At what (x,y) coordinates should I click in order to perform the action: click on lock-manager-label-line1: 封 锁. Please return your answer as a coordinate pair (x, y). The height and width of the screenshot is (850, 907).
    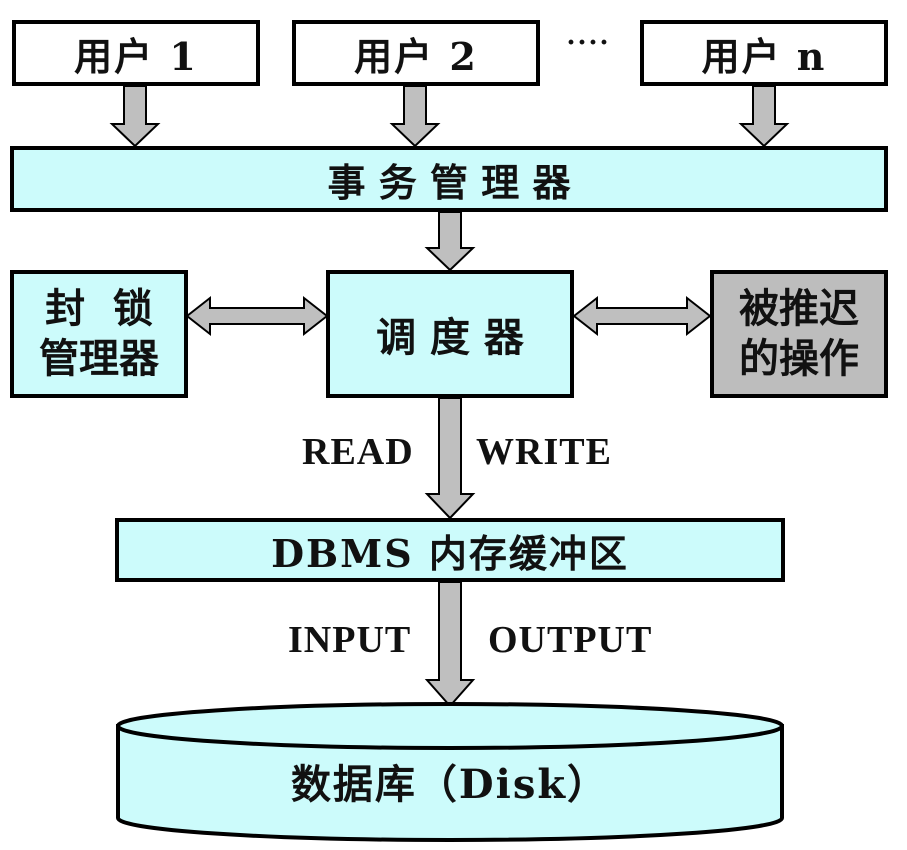
    Looking at the image, I should click on (99, 308).